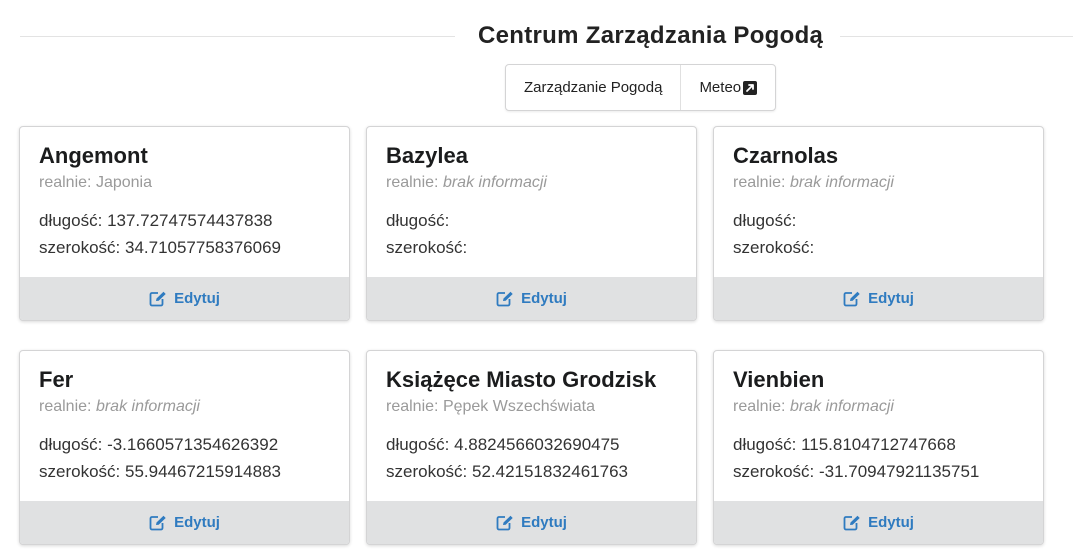  I want to click on longitude-row: długość: 137.72747574437838, so click(184, 220).